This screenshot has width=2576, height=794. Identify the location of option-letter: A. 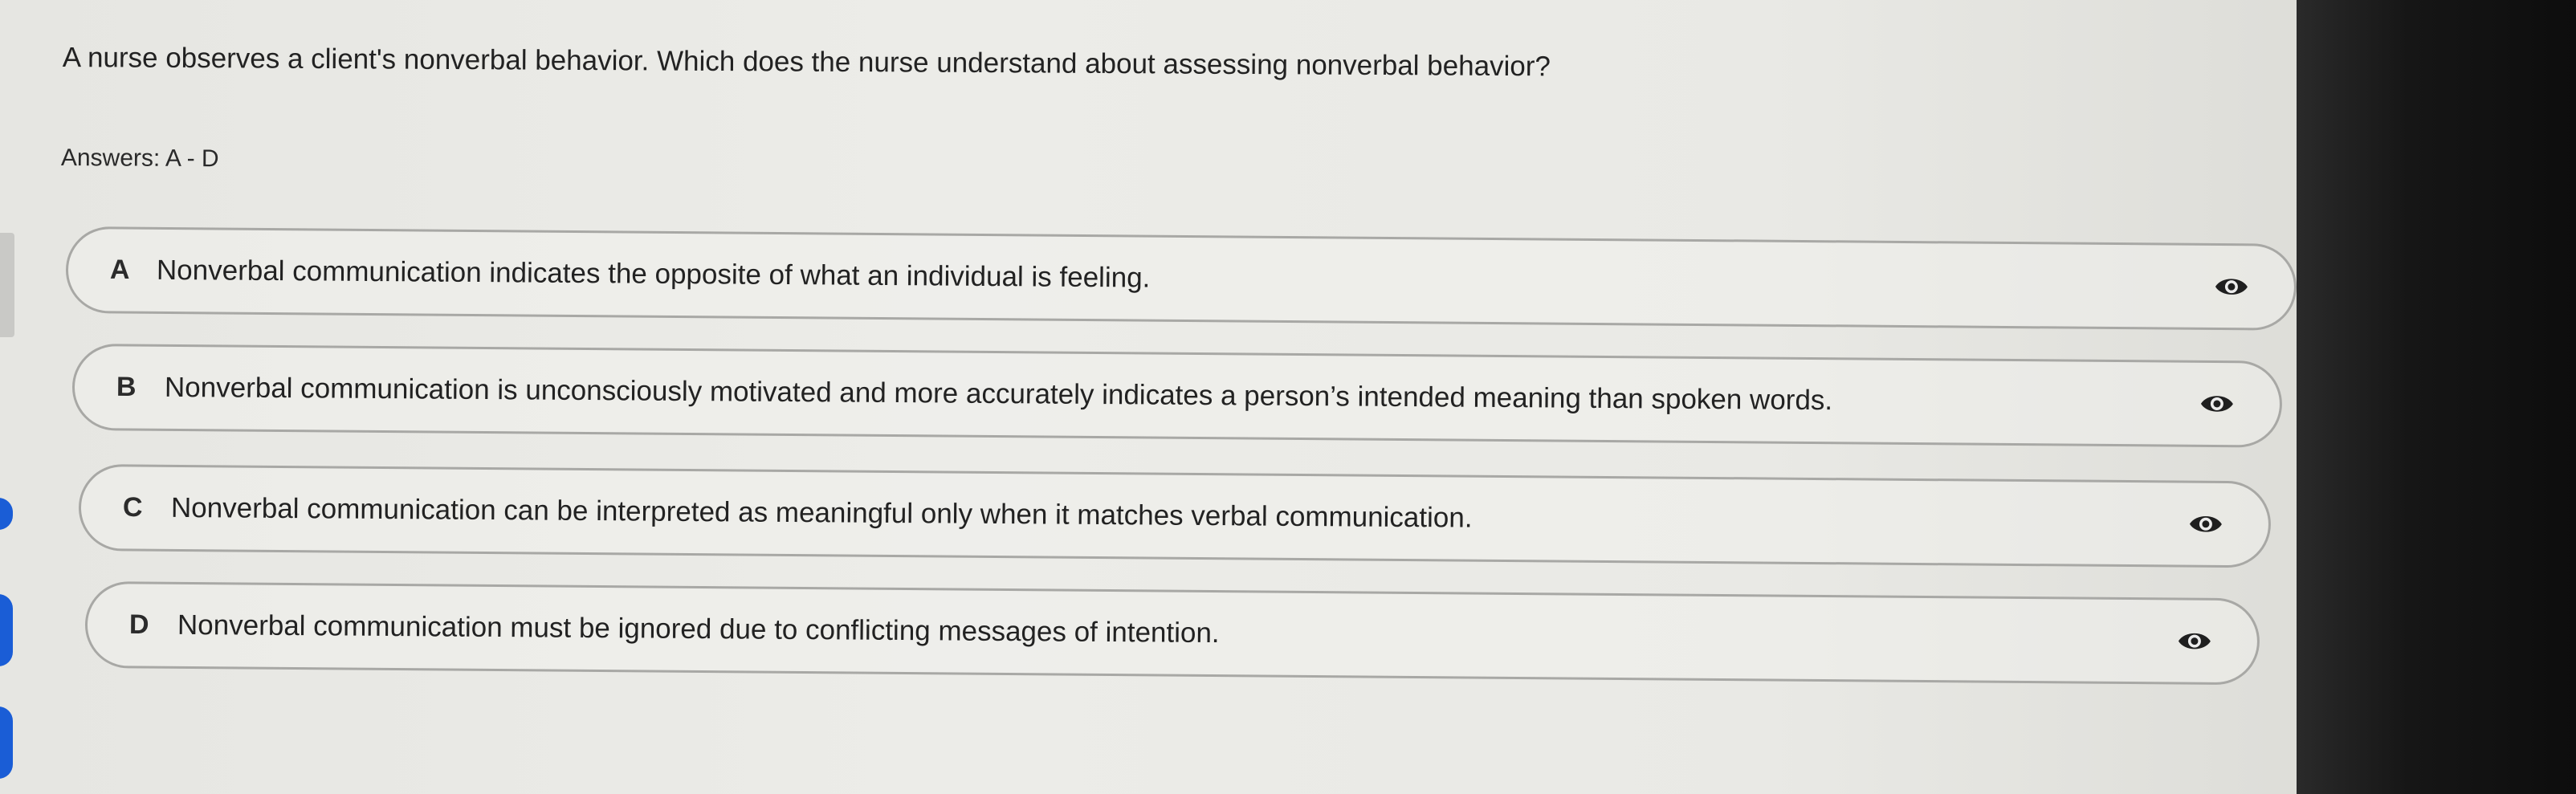
(119, 270).